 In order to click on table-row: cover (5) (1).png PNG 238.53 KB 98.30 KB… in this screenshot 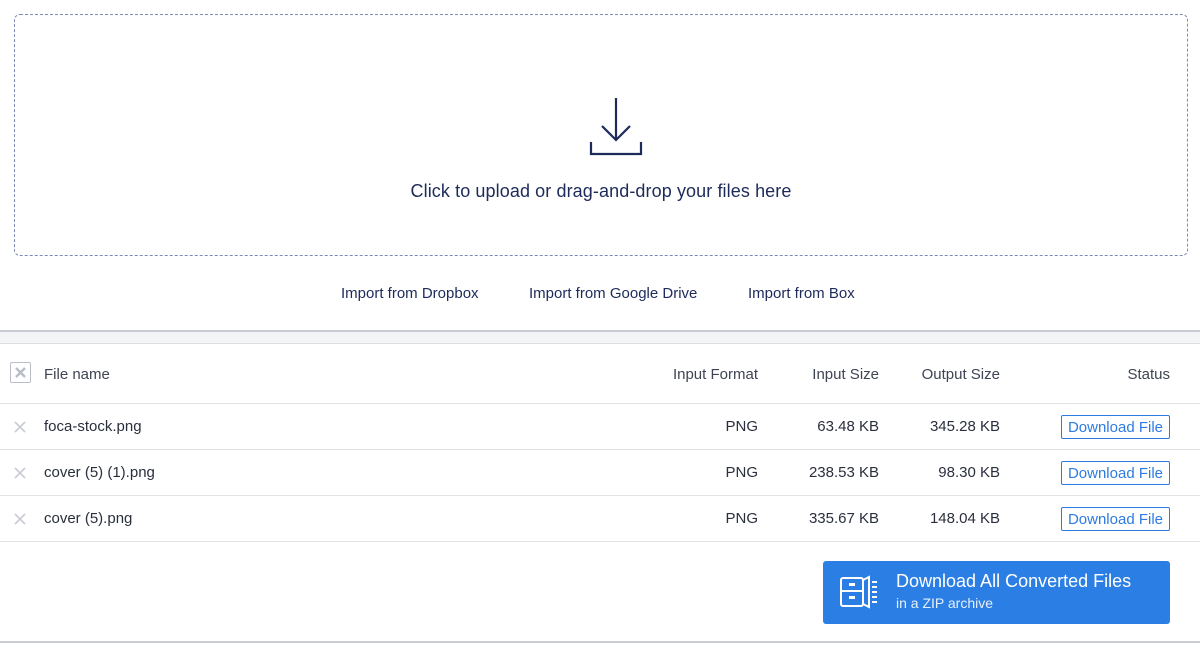, I will do `click(600, 473)`.